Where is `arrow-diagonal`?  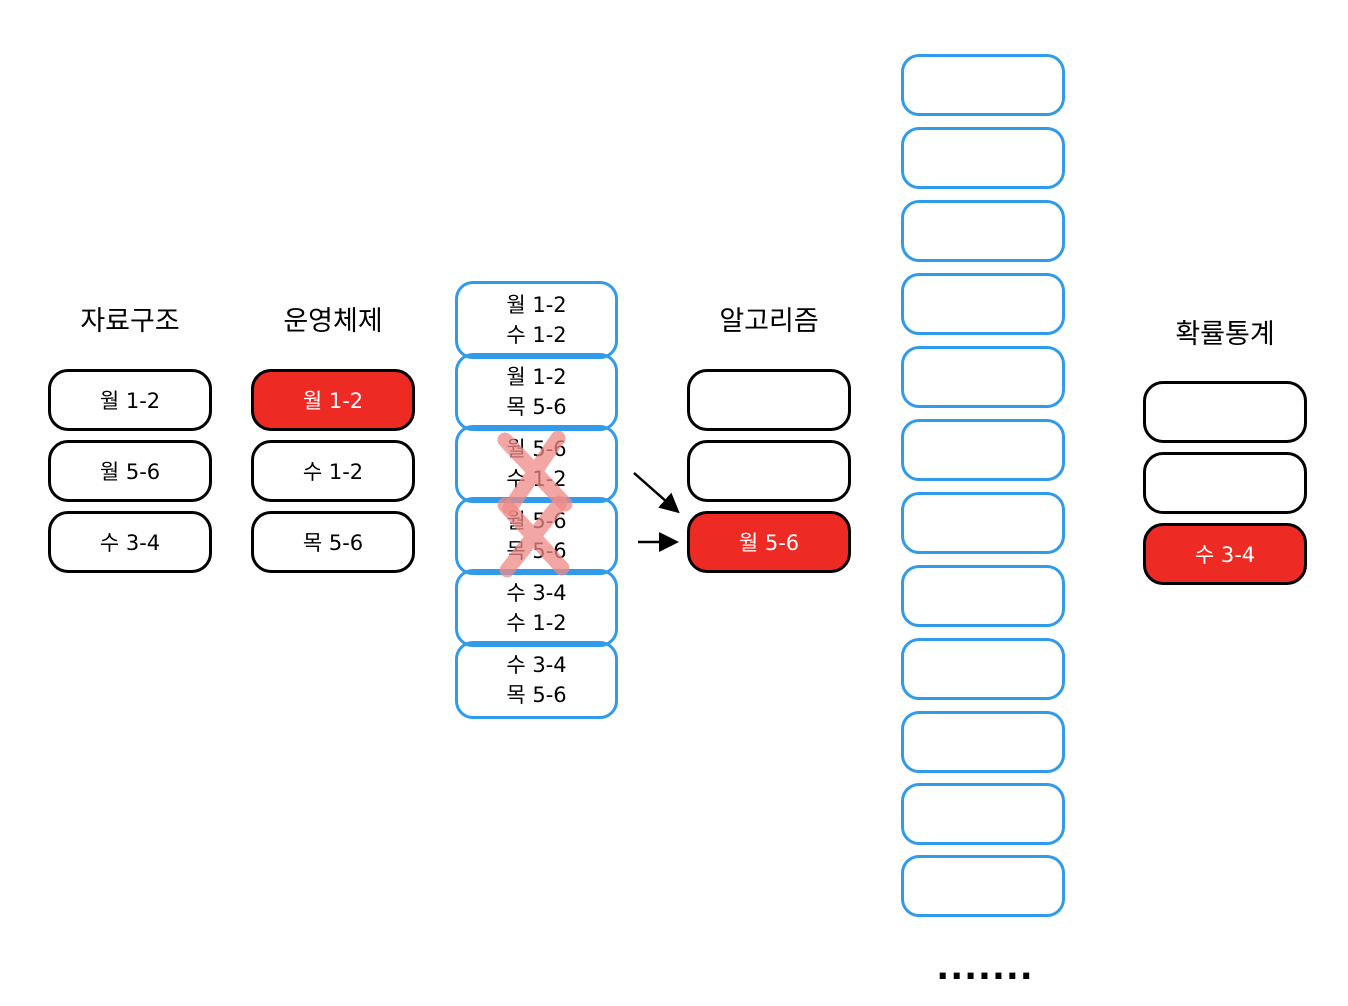 arrow-diagonal is located at coordinates (656, 493).